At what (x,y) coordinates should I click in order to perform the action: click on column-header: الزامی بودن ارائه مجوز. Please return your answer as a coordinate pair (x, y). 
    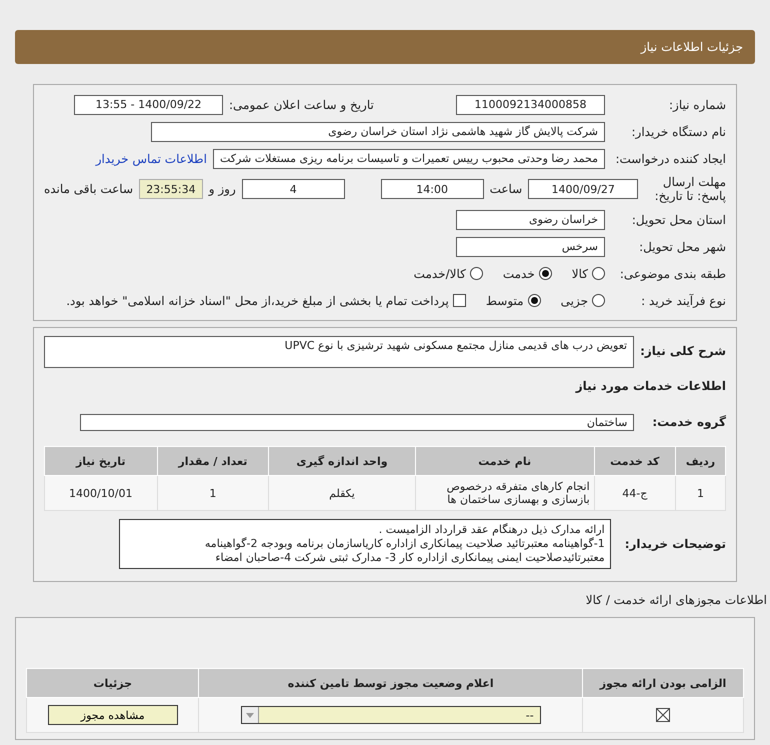
    Looking at the image, I should click on (663, 683).